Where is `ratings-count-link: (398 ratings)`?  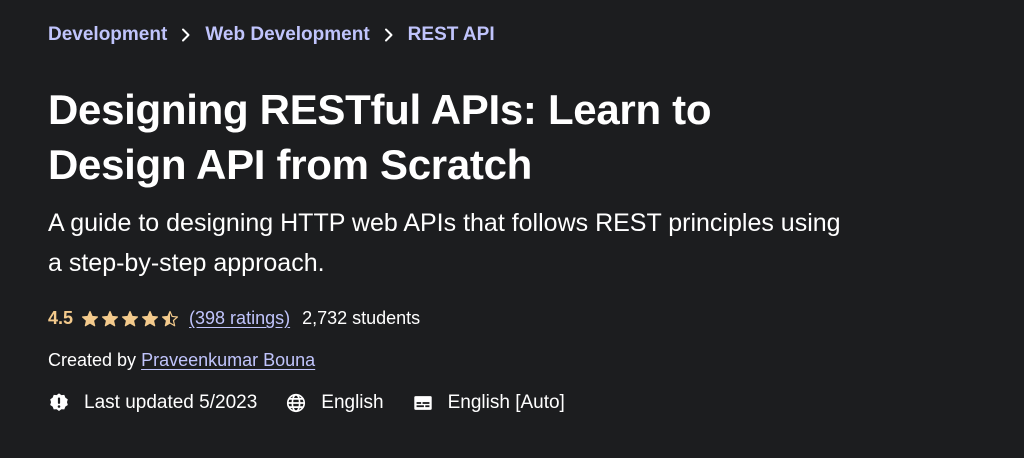 ratings-count-link: (398 ratings) is located at coordinates (239, 318).